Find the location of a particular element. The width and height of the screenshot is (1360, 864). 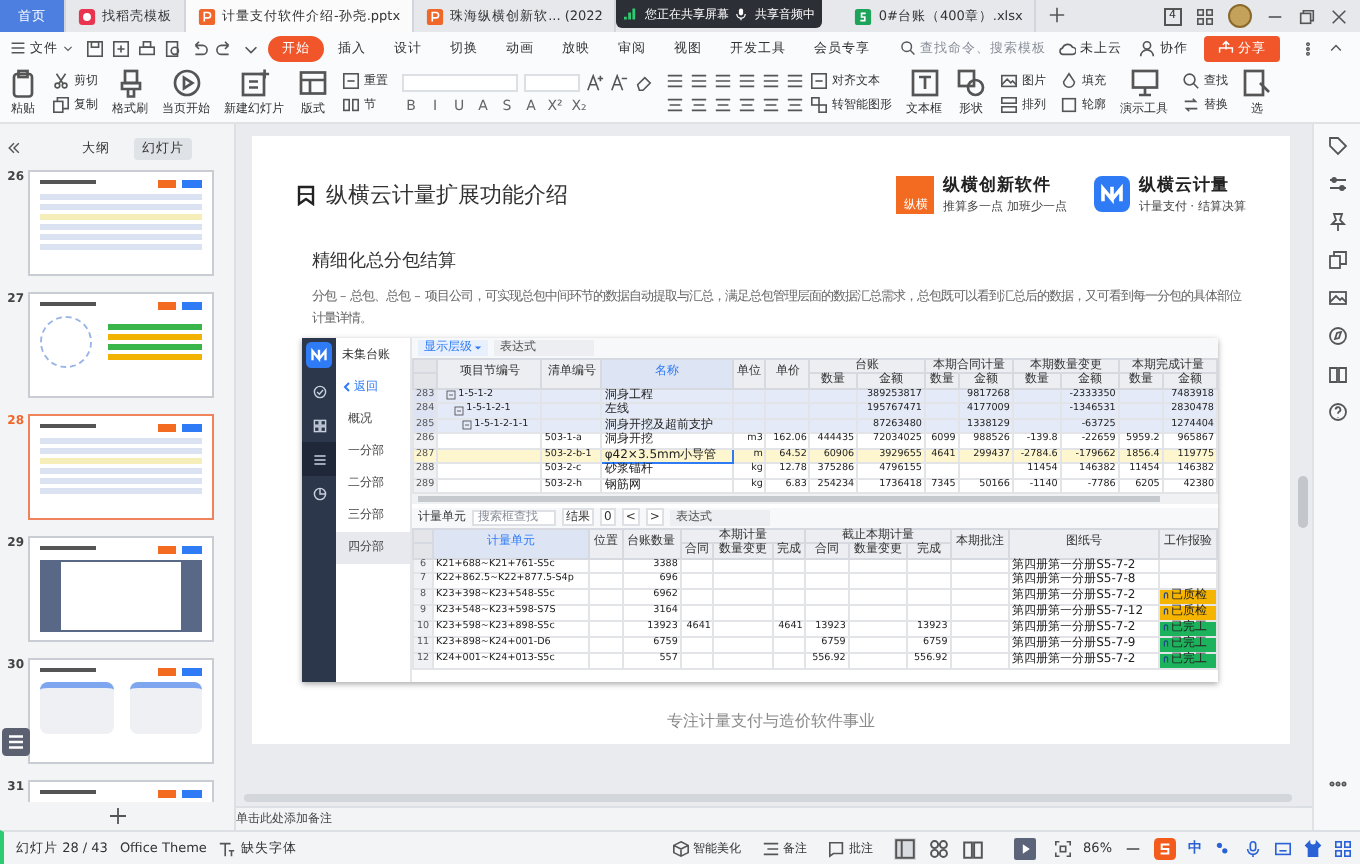

stack-icon is located at coordinates (1009, 105).